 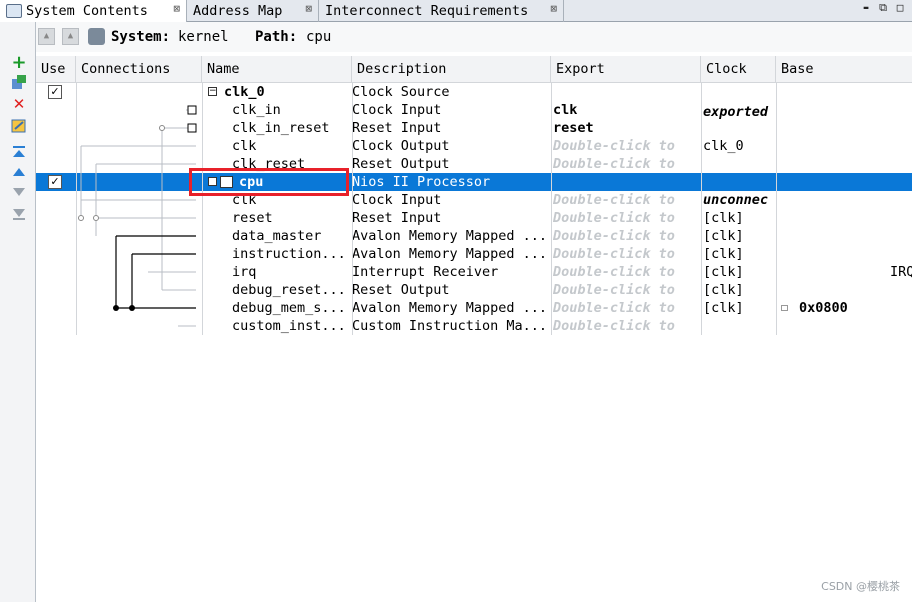 What do you see at coordinates (70, 36) in the screenshot?
I see `nav-up-button: ▲` at bounding box center [70, 36].